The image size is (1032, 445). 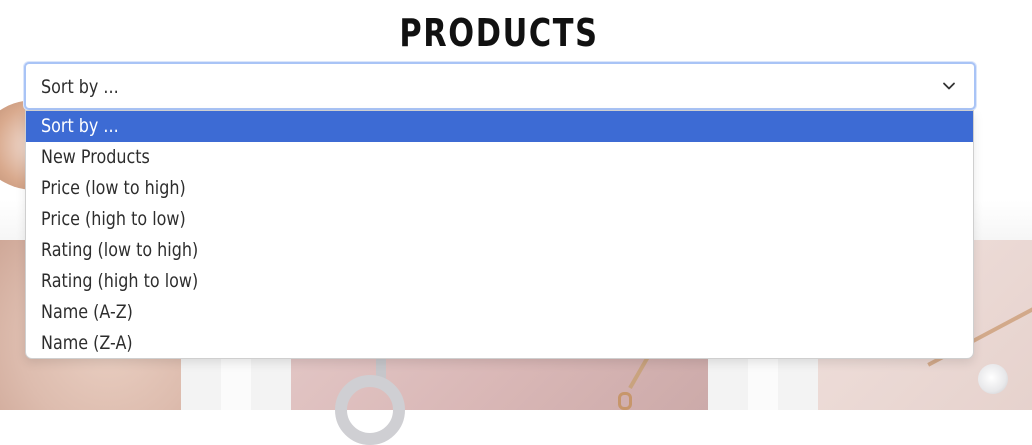 What do you see at coordinates (625, 401) in the screenshot?
I see `clasp-image` at bounding box center [625, 401].